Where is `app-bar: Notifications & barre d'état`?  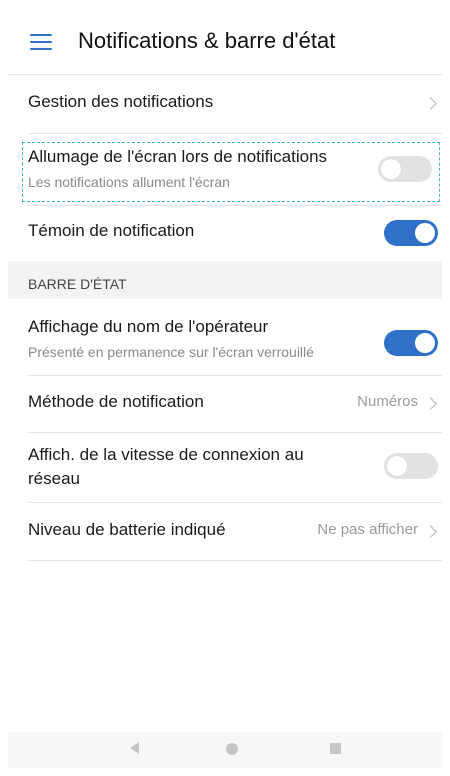
app-bar: Notifications & barre d'état is located at coordinates (225, 41).